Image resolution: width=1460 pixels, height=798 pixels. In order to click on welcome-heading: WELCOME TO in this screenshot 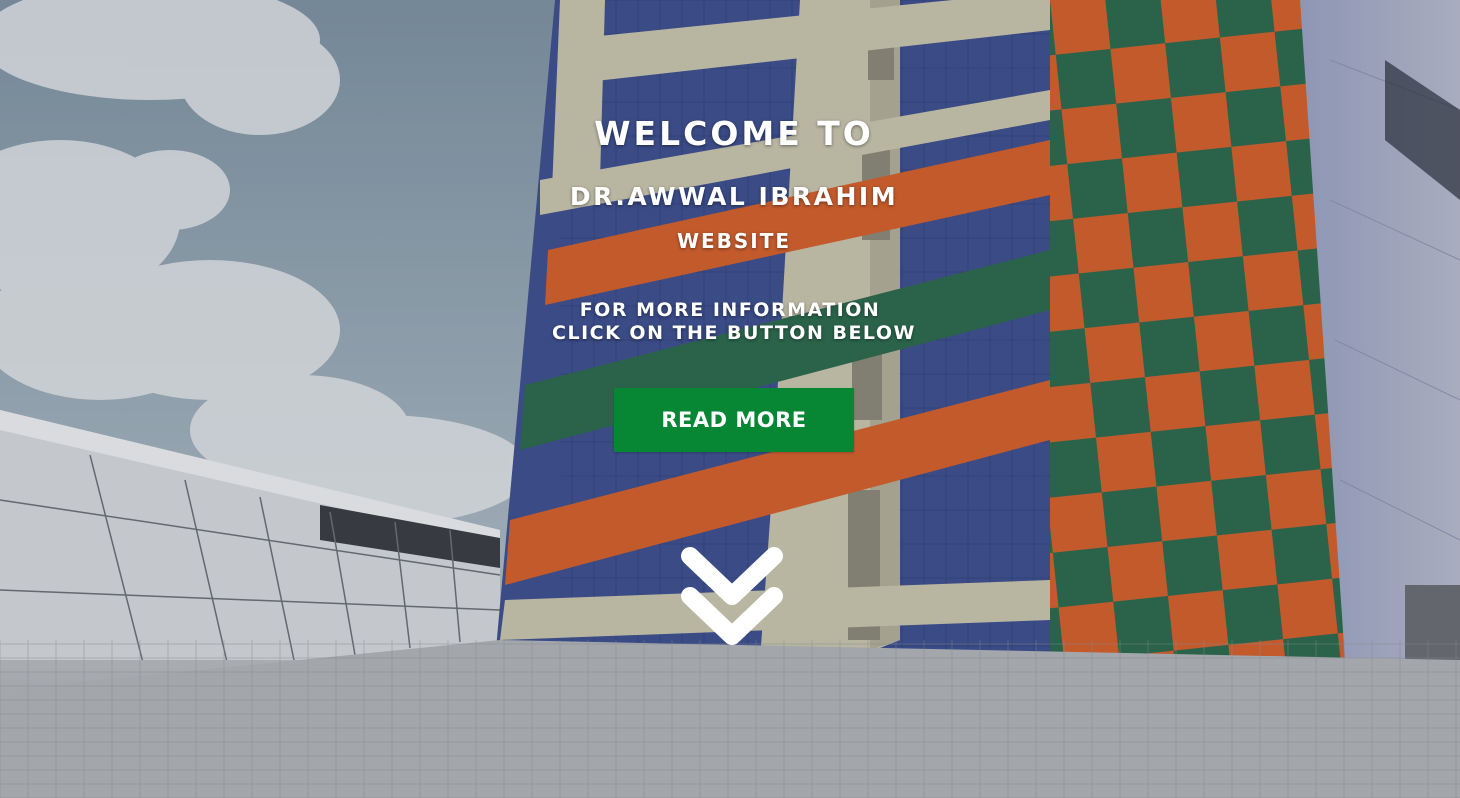, I will do `click(734, 133)`.